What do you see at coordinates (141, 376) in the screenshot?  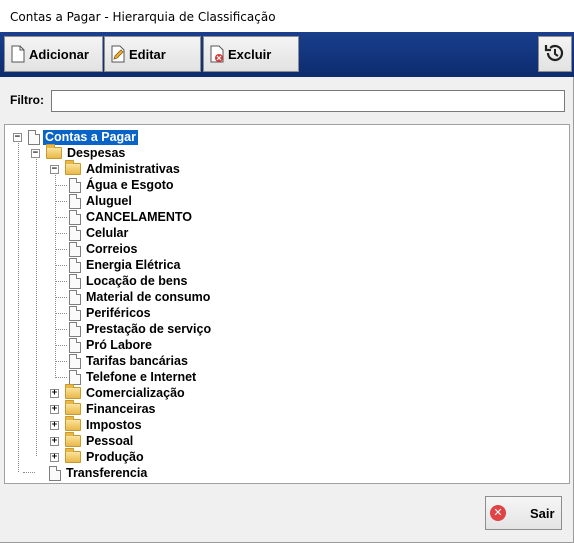 I see `tree-node-label: Telefone e Internet` at bounding box center [141, 376].